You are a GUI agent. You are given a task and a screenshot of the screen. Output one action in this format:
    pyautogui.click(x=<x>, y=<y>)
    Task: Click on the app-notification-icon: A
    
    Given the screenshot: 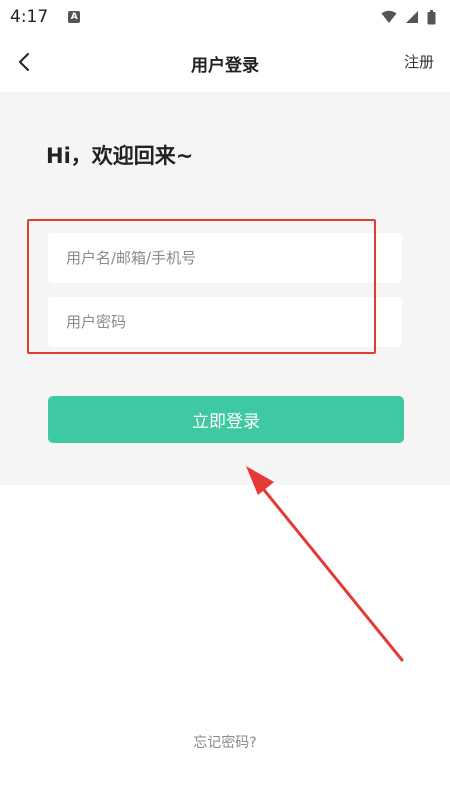 What is the action you would take?
    pyautogui.click(x=74, y=17)
    